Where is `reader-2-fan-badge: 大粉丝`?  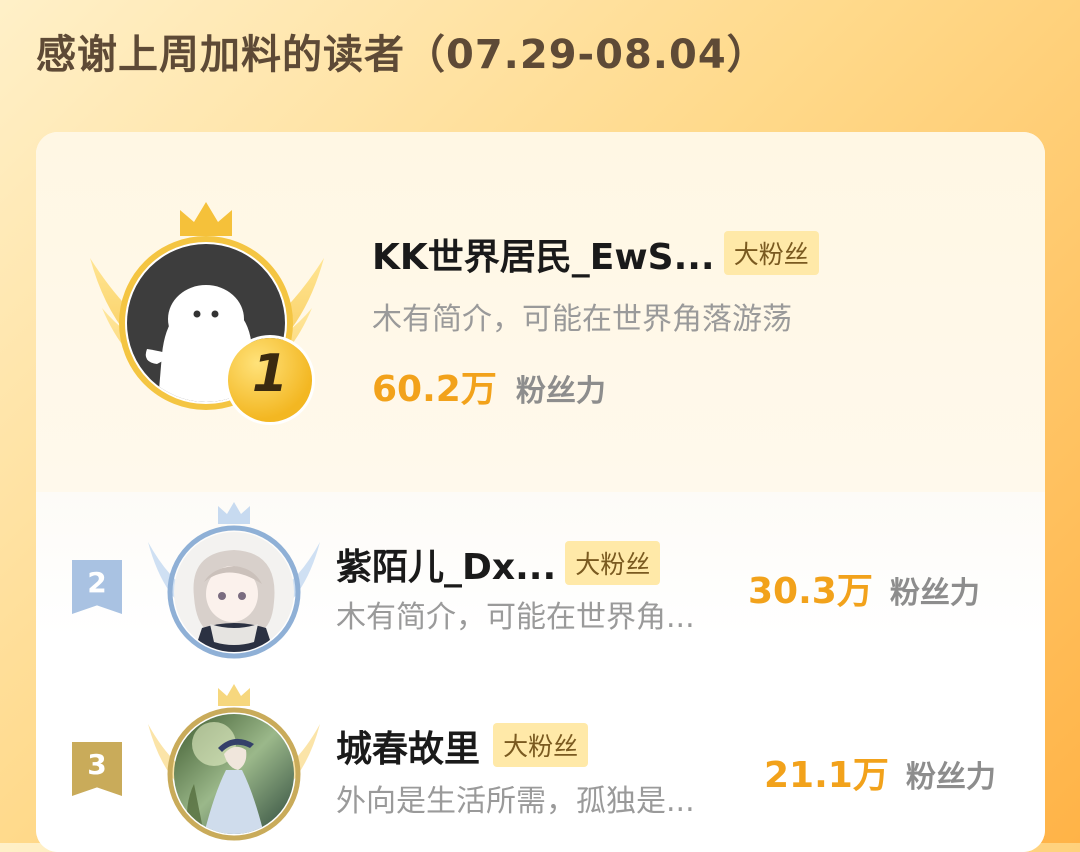
reader-2-fan-badge: 大粉丝 is located at coordinates (613, 563).